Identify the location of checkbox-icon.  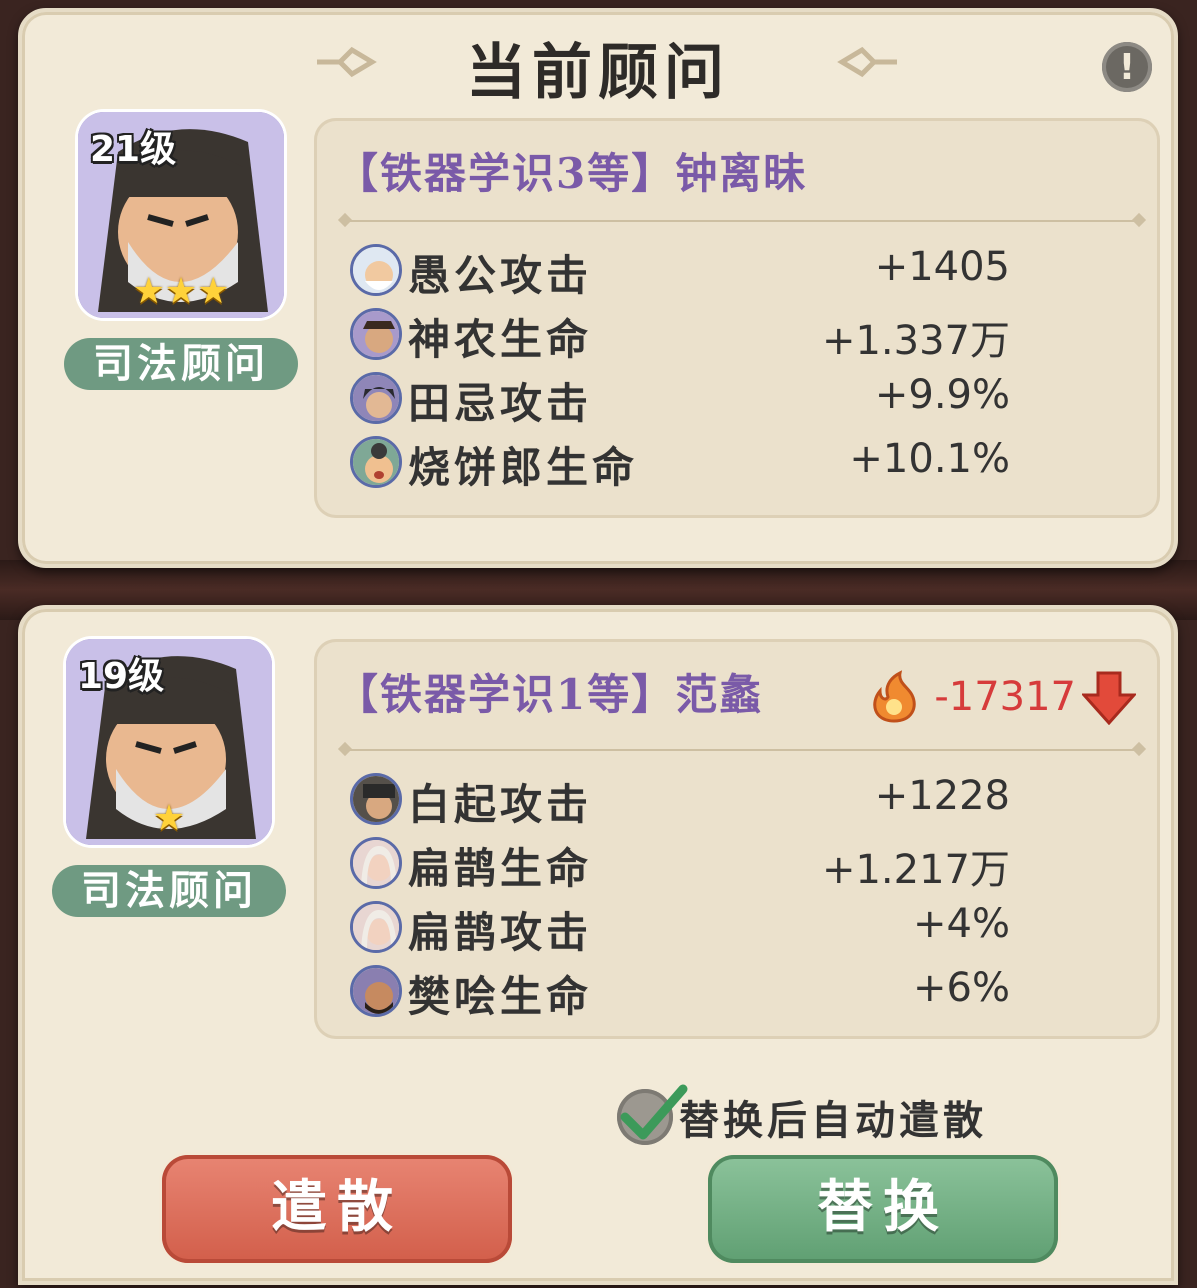
(652, 1114).